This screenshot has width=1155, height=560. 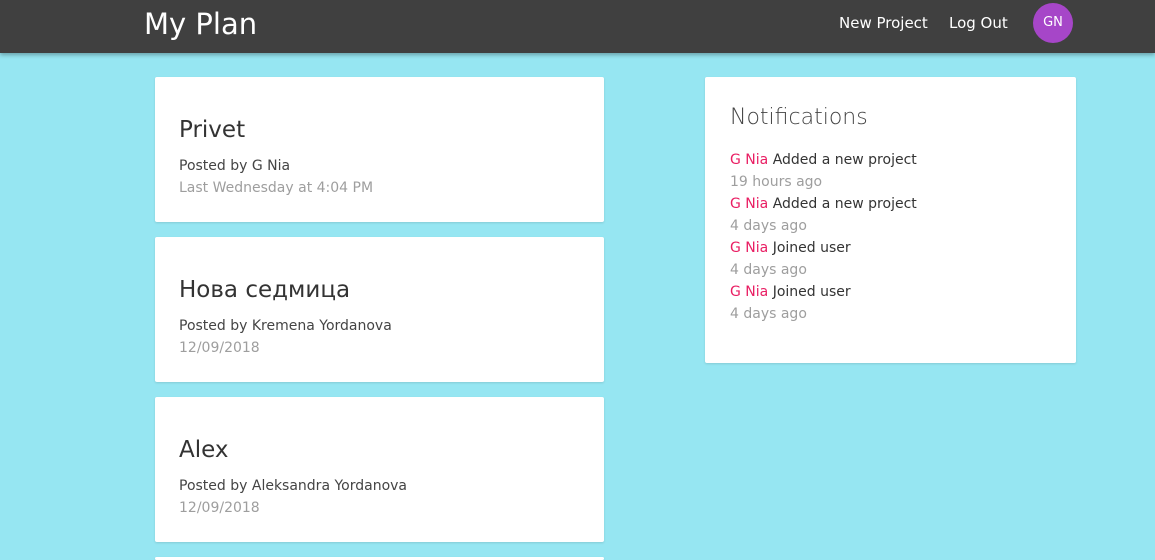 I want to click on project-title: Alex, so click(x=204, y=450).